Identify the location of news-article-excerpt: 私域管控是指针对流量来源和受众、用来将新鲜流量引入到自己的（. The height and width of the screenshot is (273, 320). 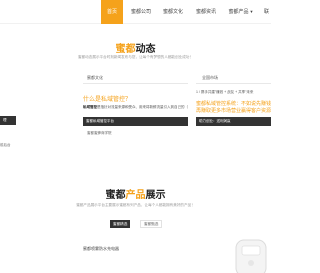
(135, 107).